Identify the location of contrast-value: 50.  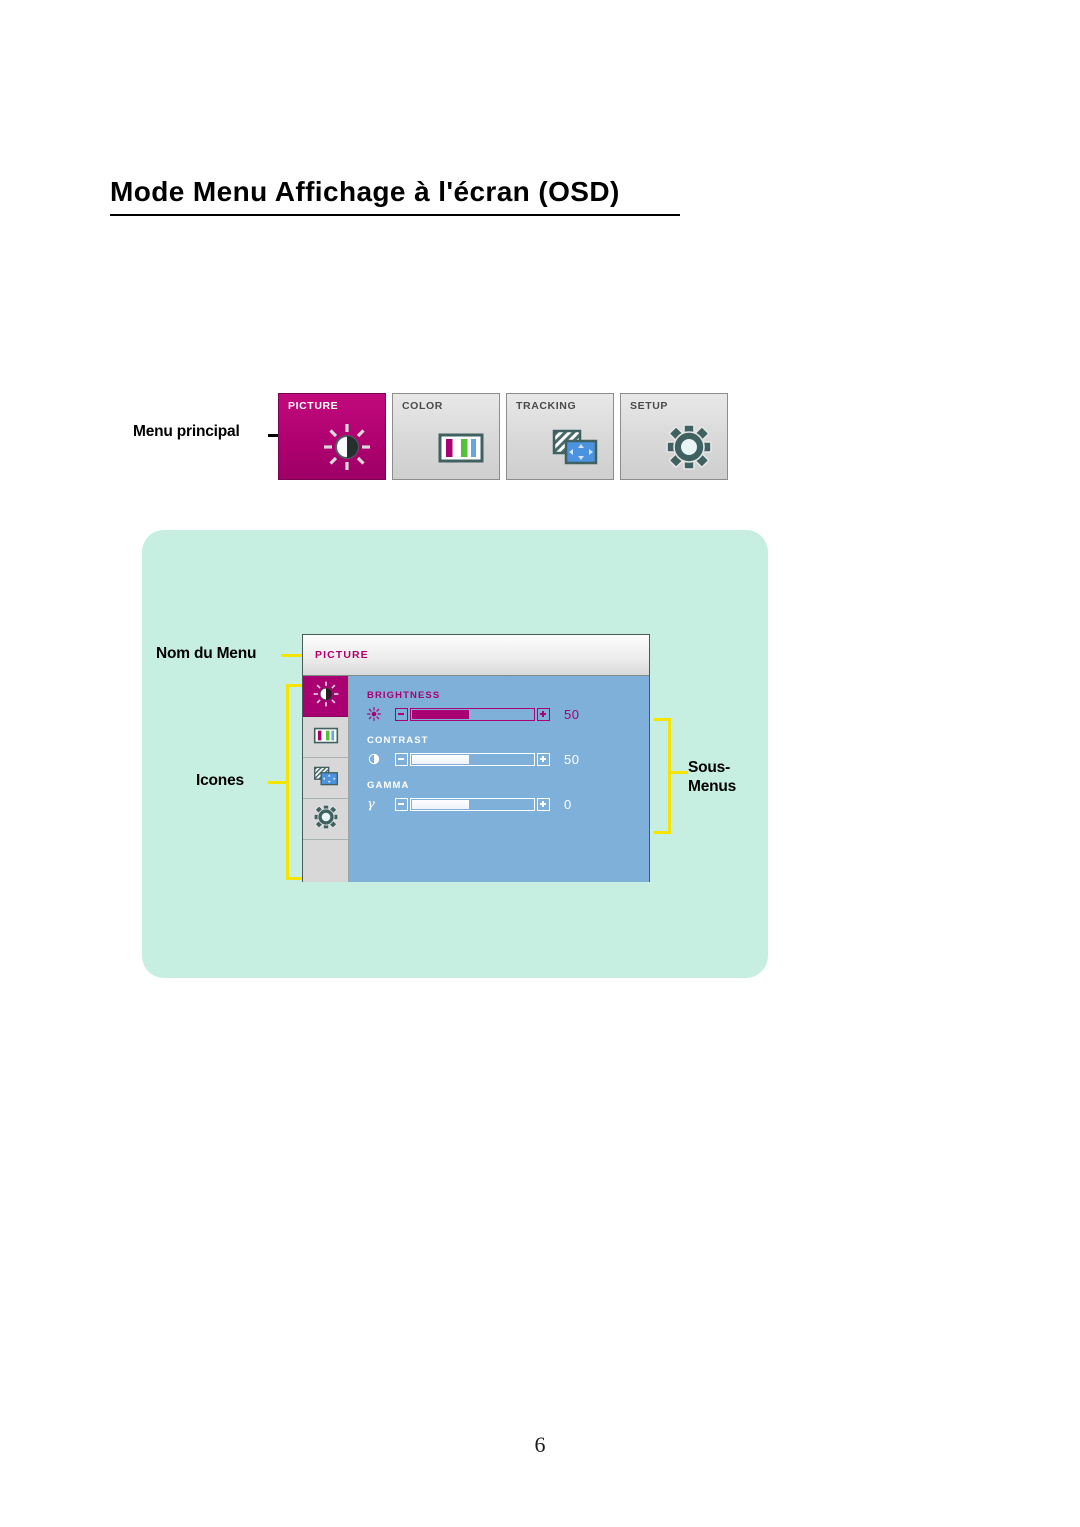
(572, 759).